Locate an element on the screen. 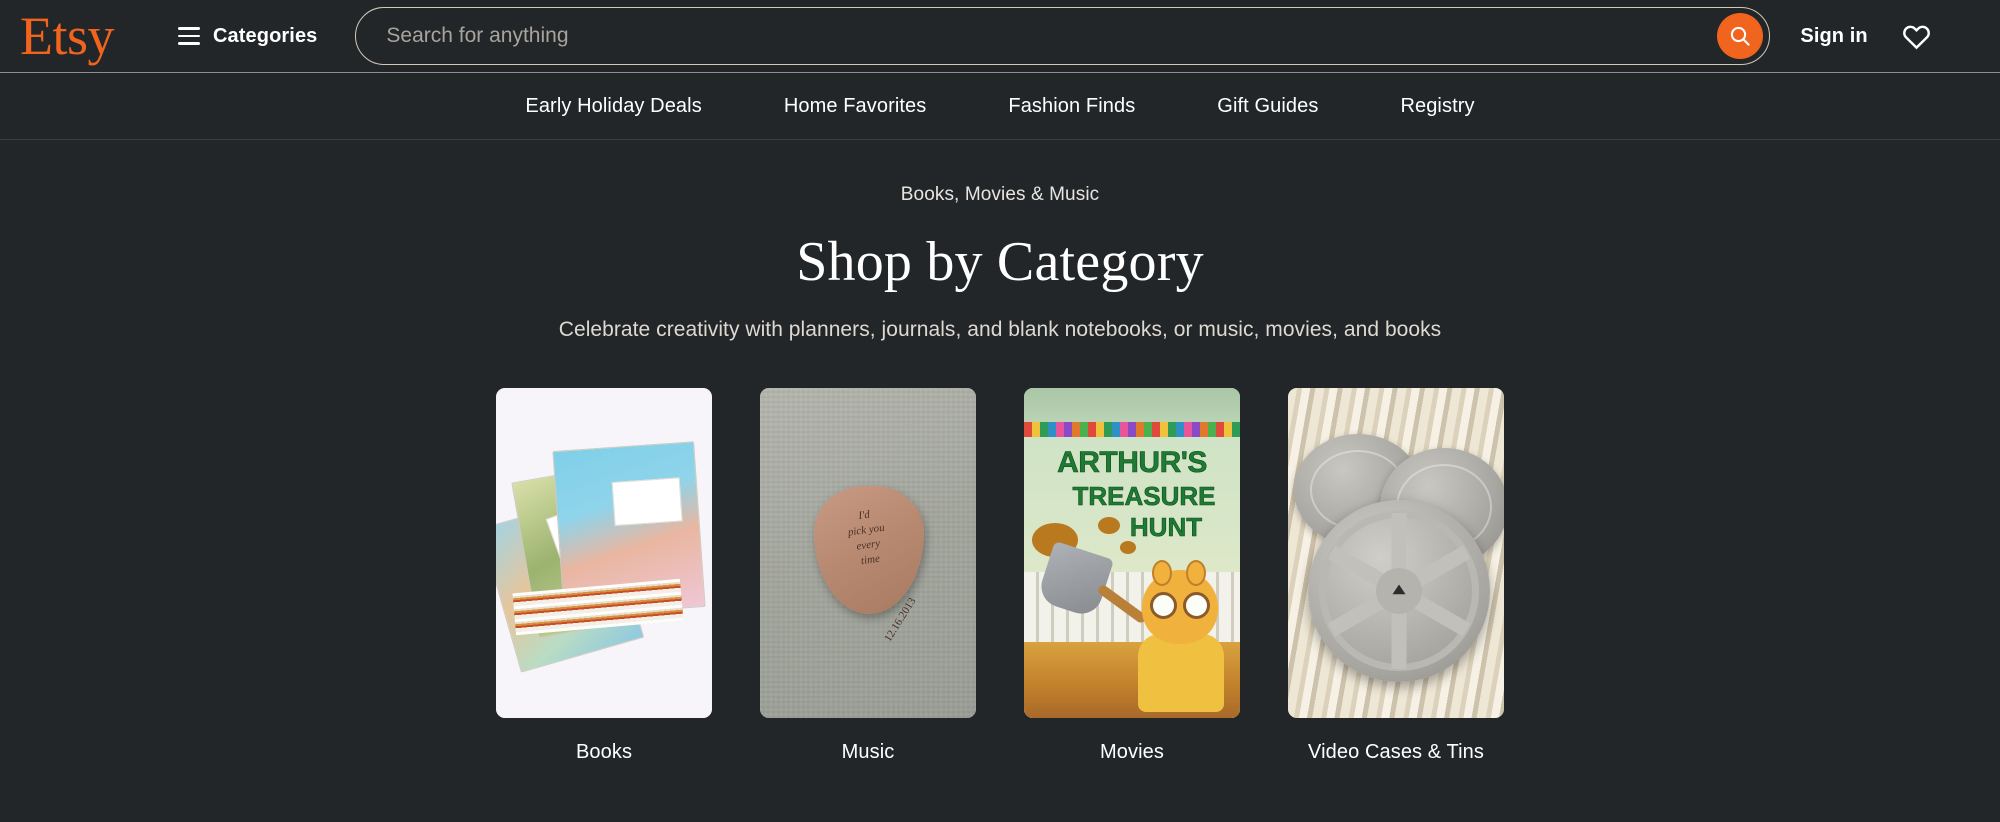  heart-icon is located at coordinates (1916, 37).